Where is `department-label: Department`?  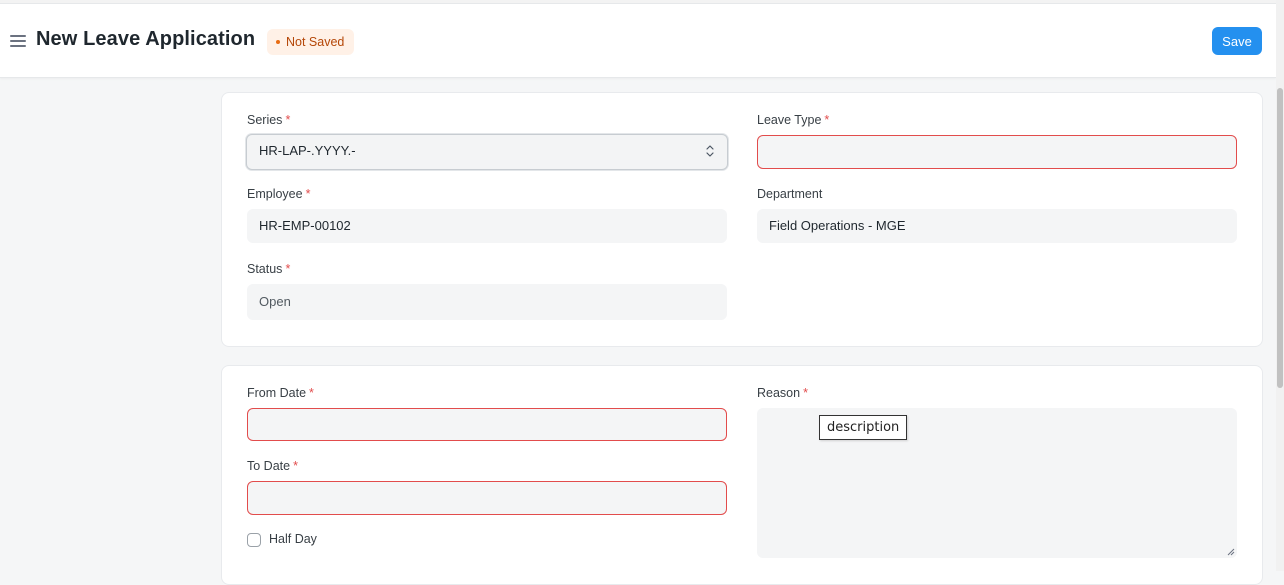 department-label: Department is located at coordinates (790, 194).